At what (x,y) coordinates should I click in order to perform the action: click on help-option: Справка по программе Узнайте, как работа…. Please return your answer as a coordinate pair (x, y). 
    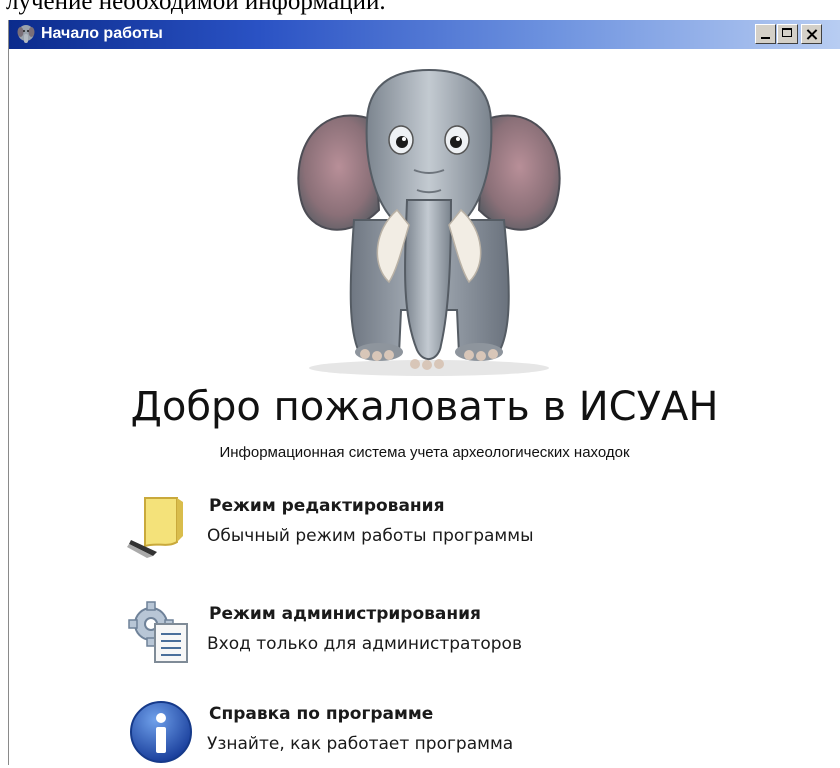
    Looking at the image, I should click on (407, 733).